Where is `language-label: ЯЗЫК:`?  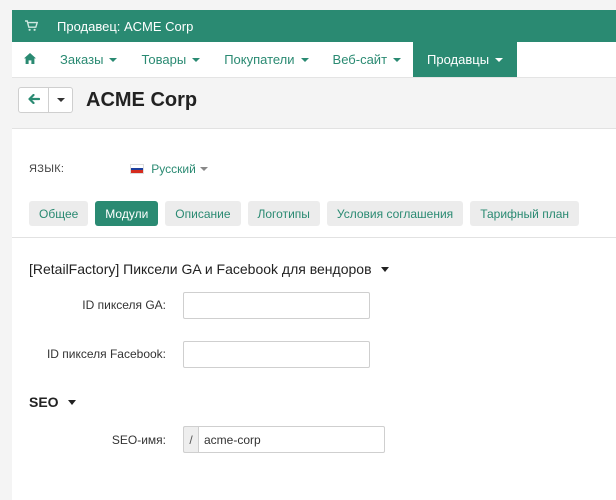
language-label: ЯЗЫК: is located at coordinates (47, 169).